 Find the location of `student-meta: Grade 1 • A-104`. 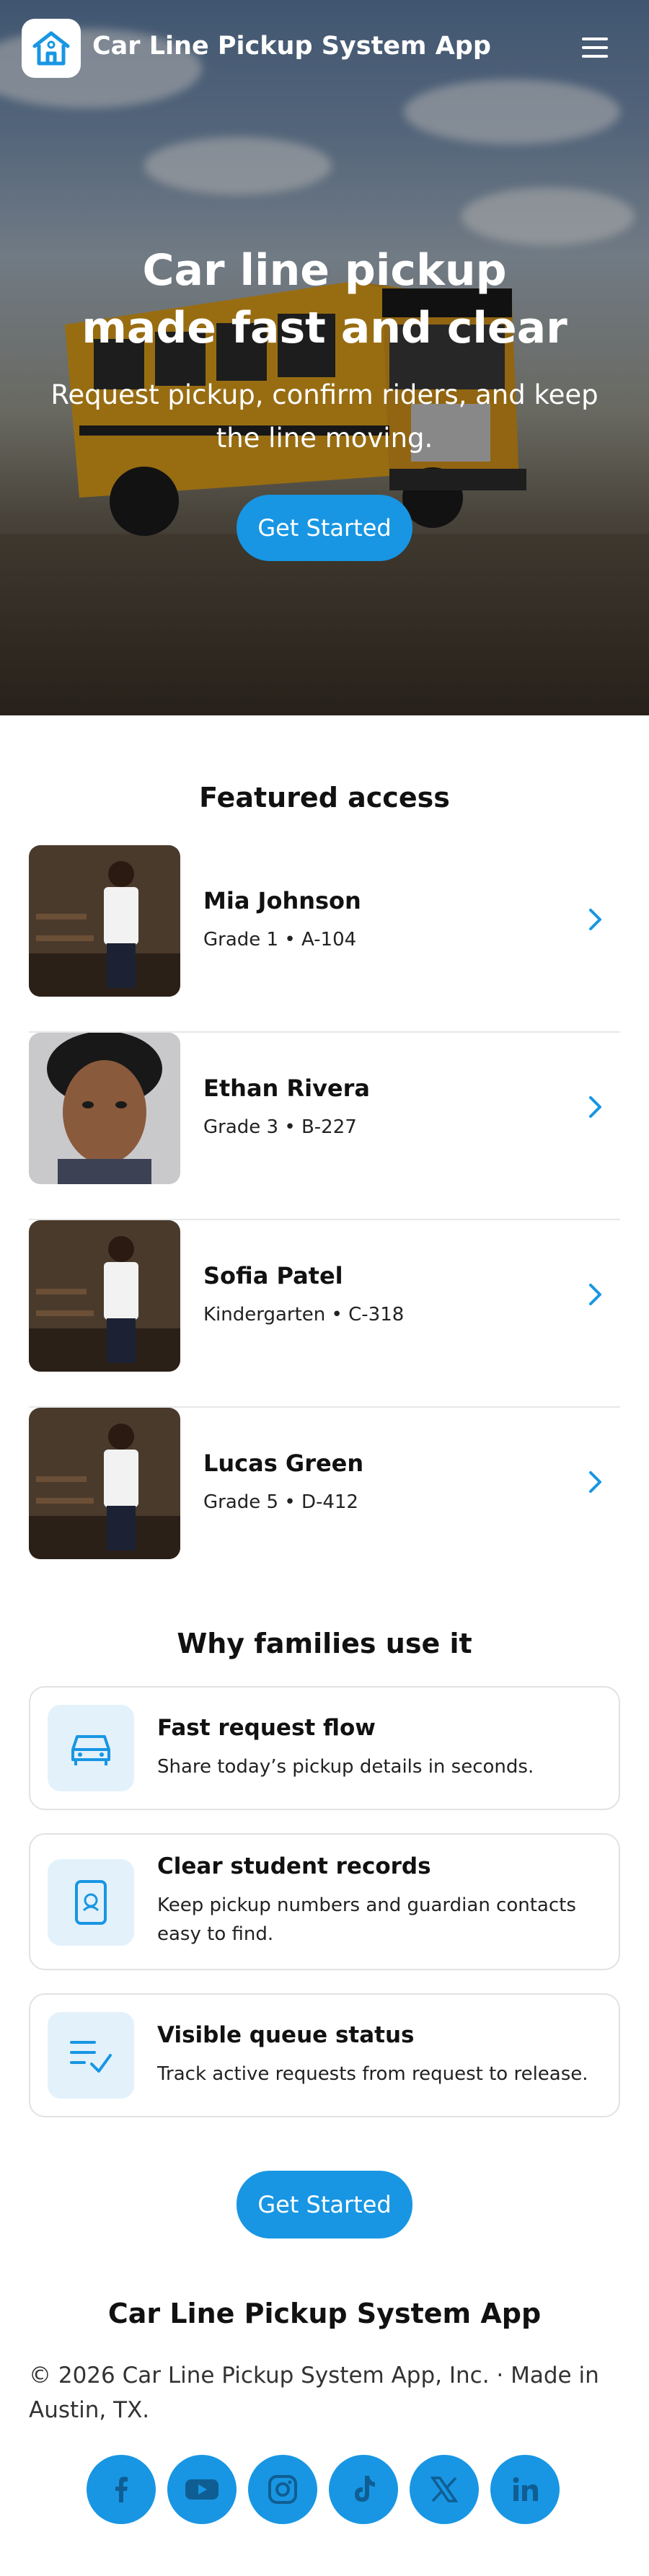

student-meta: Grade 1 • A-104 is located at coordinates (280, 939).